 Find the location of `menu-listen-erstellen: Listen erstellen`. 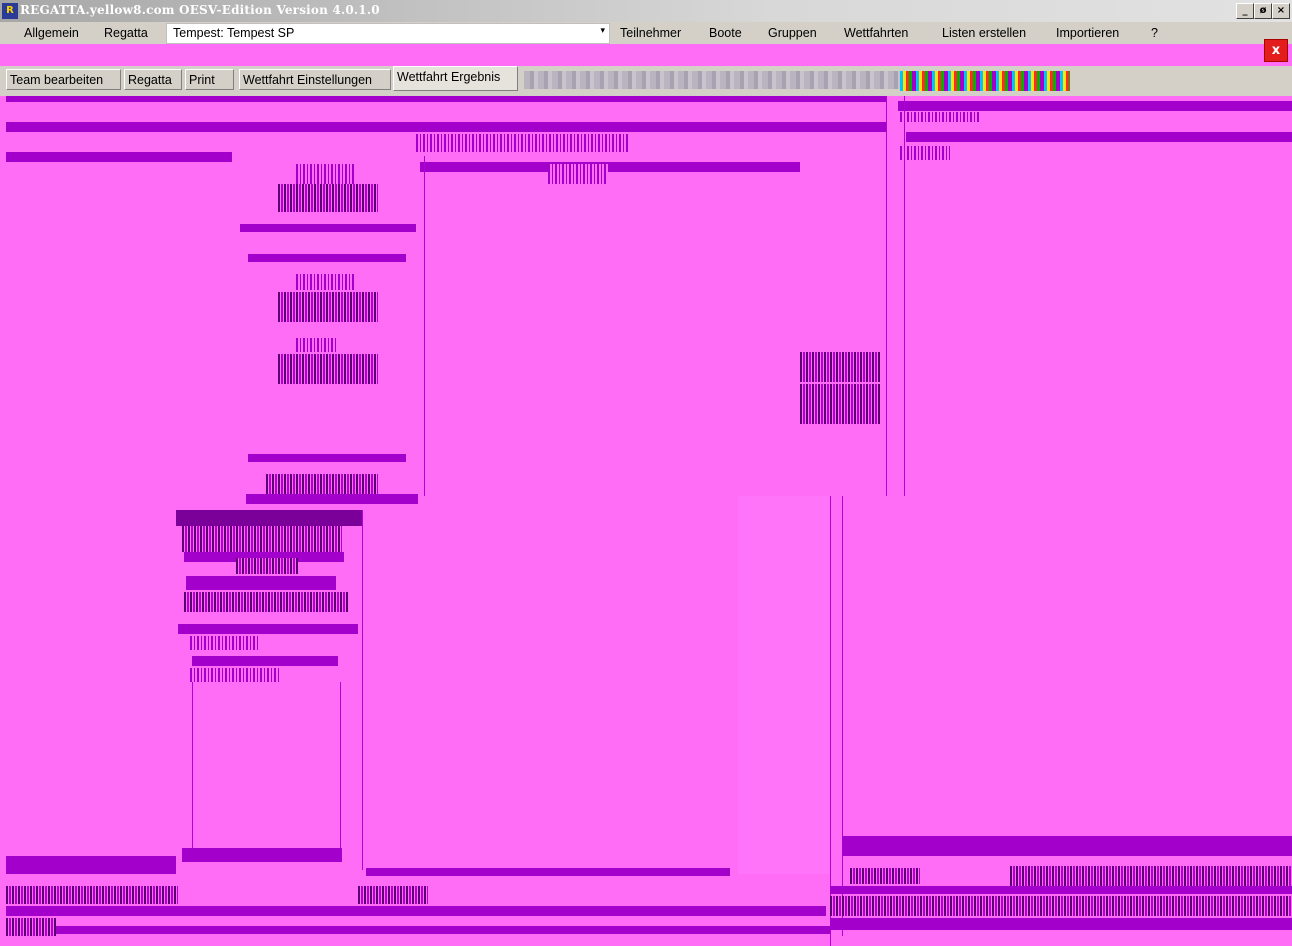

menu-listen-erstellen: Listen erstellen is located at coordinates (984, 33).